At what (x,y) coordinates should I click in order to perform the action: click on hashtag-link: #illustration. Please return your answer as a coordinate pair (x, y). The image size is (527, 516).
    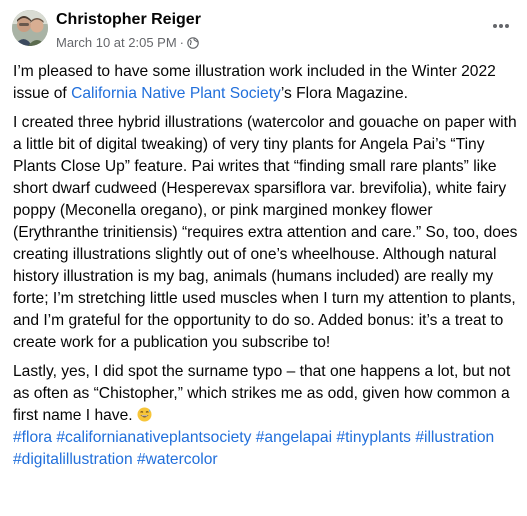
    Looking at the image, I should click on (454, 437).